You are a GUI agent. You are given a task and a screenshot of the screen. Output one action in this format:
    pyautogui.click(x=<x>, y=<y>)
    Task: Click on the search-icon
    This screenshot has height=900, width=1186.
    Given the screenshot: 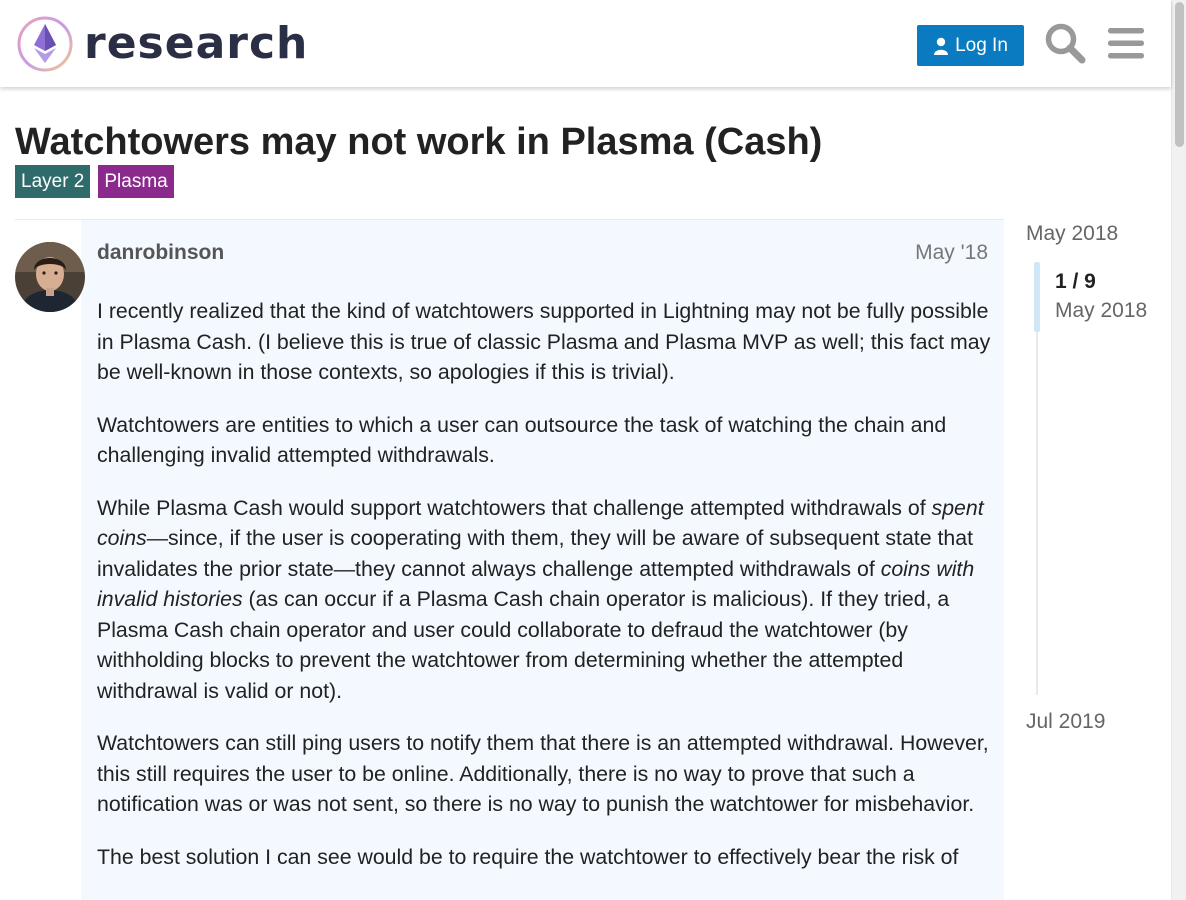 What is the action you would take?
    pyautogui.click(x=1065, y=43)
    